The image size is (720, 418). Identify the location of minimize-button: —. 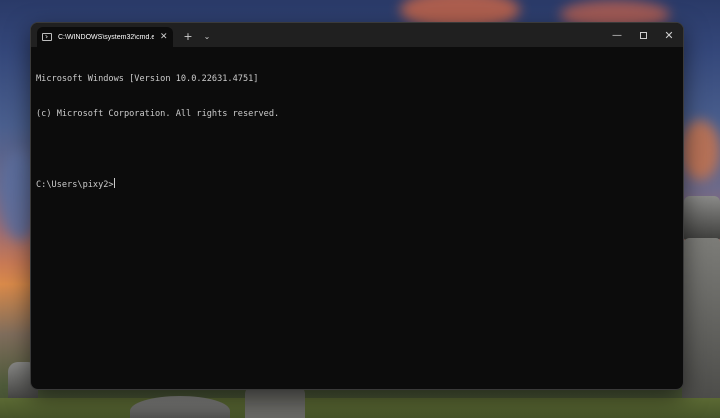
(617, 35).